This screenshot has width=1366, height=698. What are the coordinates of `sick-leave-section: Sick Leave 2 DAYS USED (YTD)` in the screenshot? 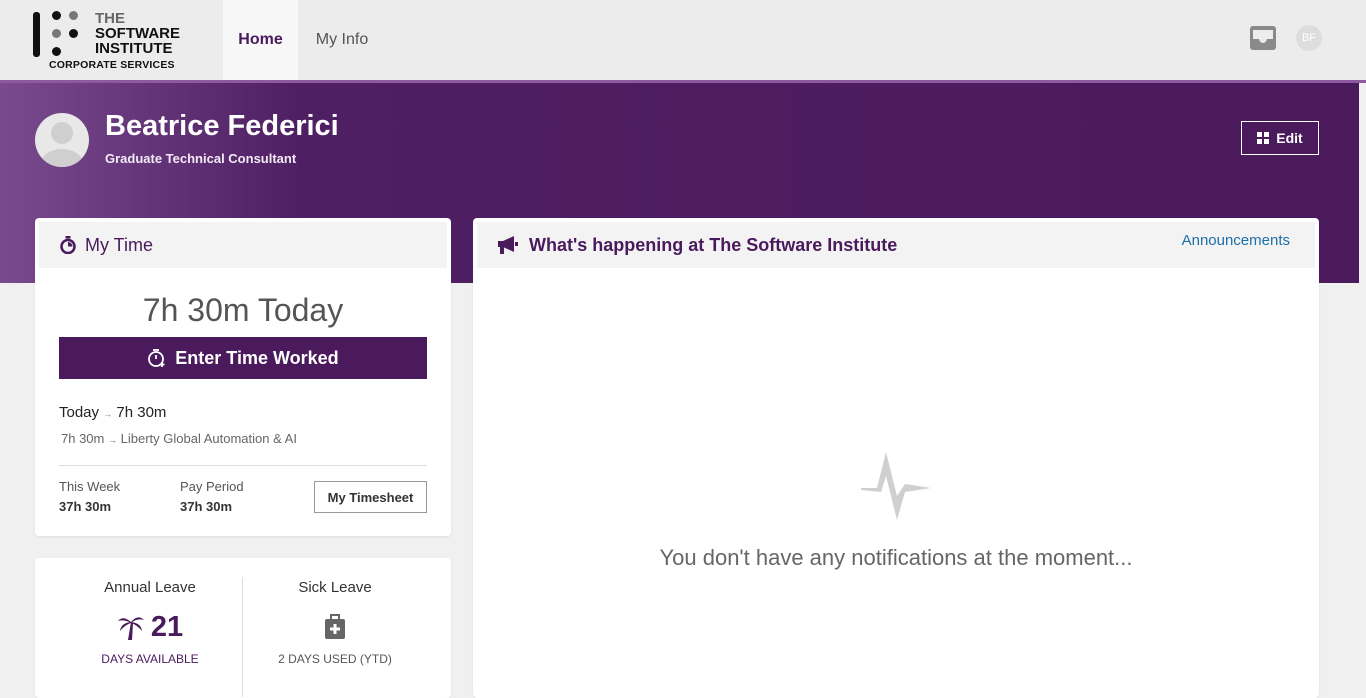 It's located at (335, 622).